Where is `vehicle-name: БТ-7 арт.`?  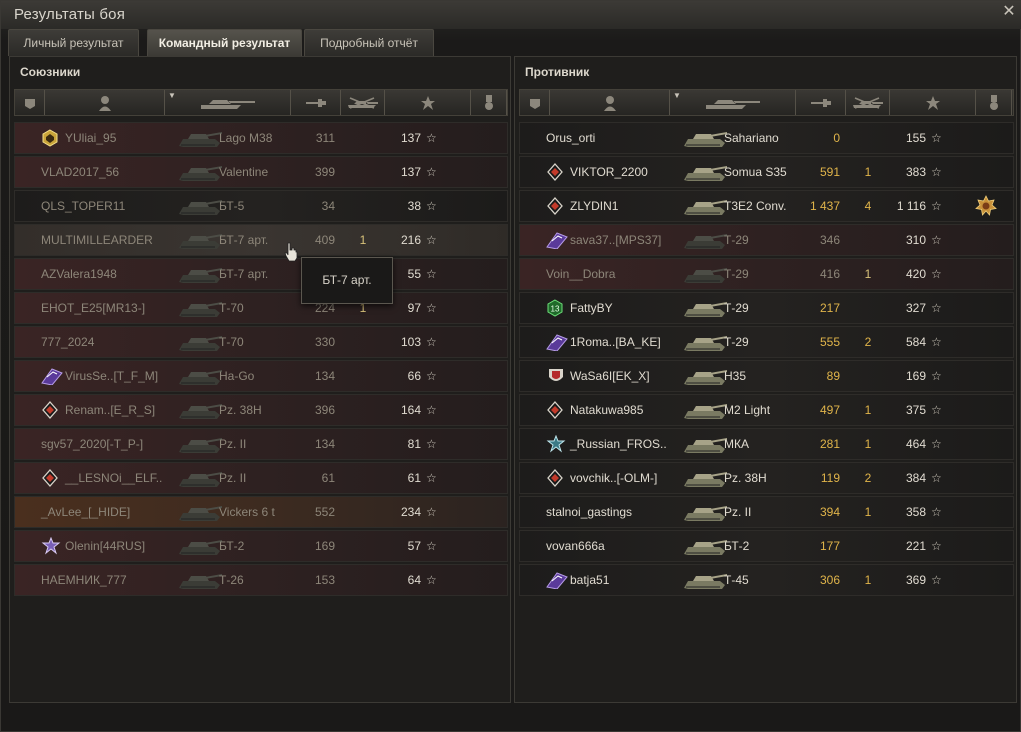 vehicle-name: БТ-7 арт. is located at coordinates (243, 240).